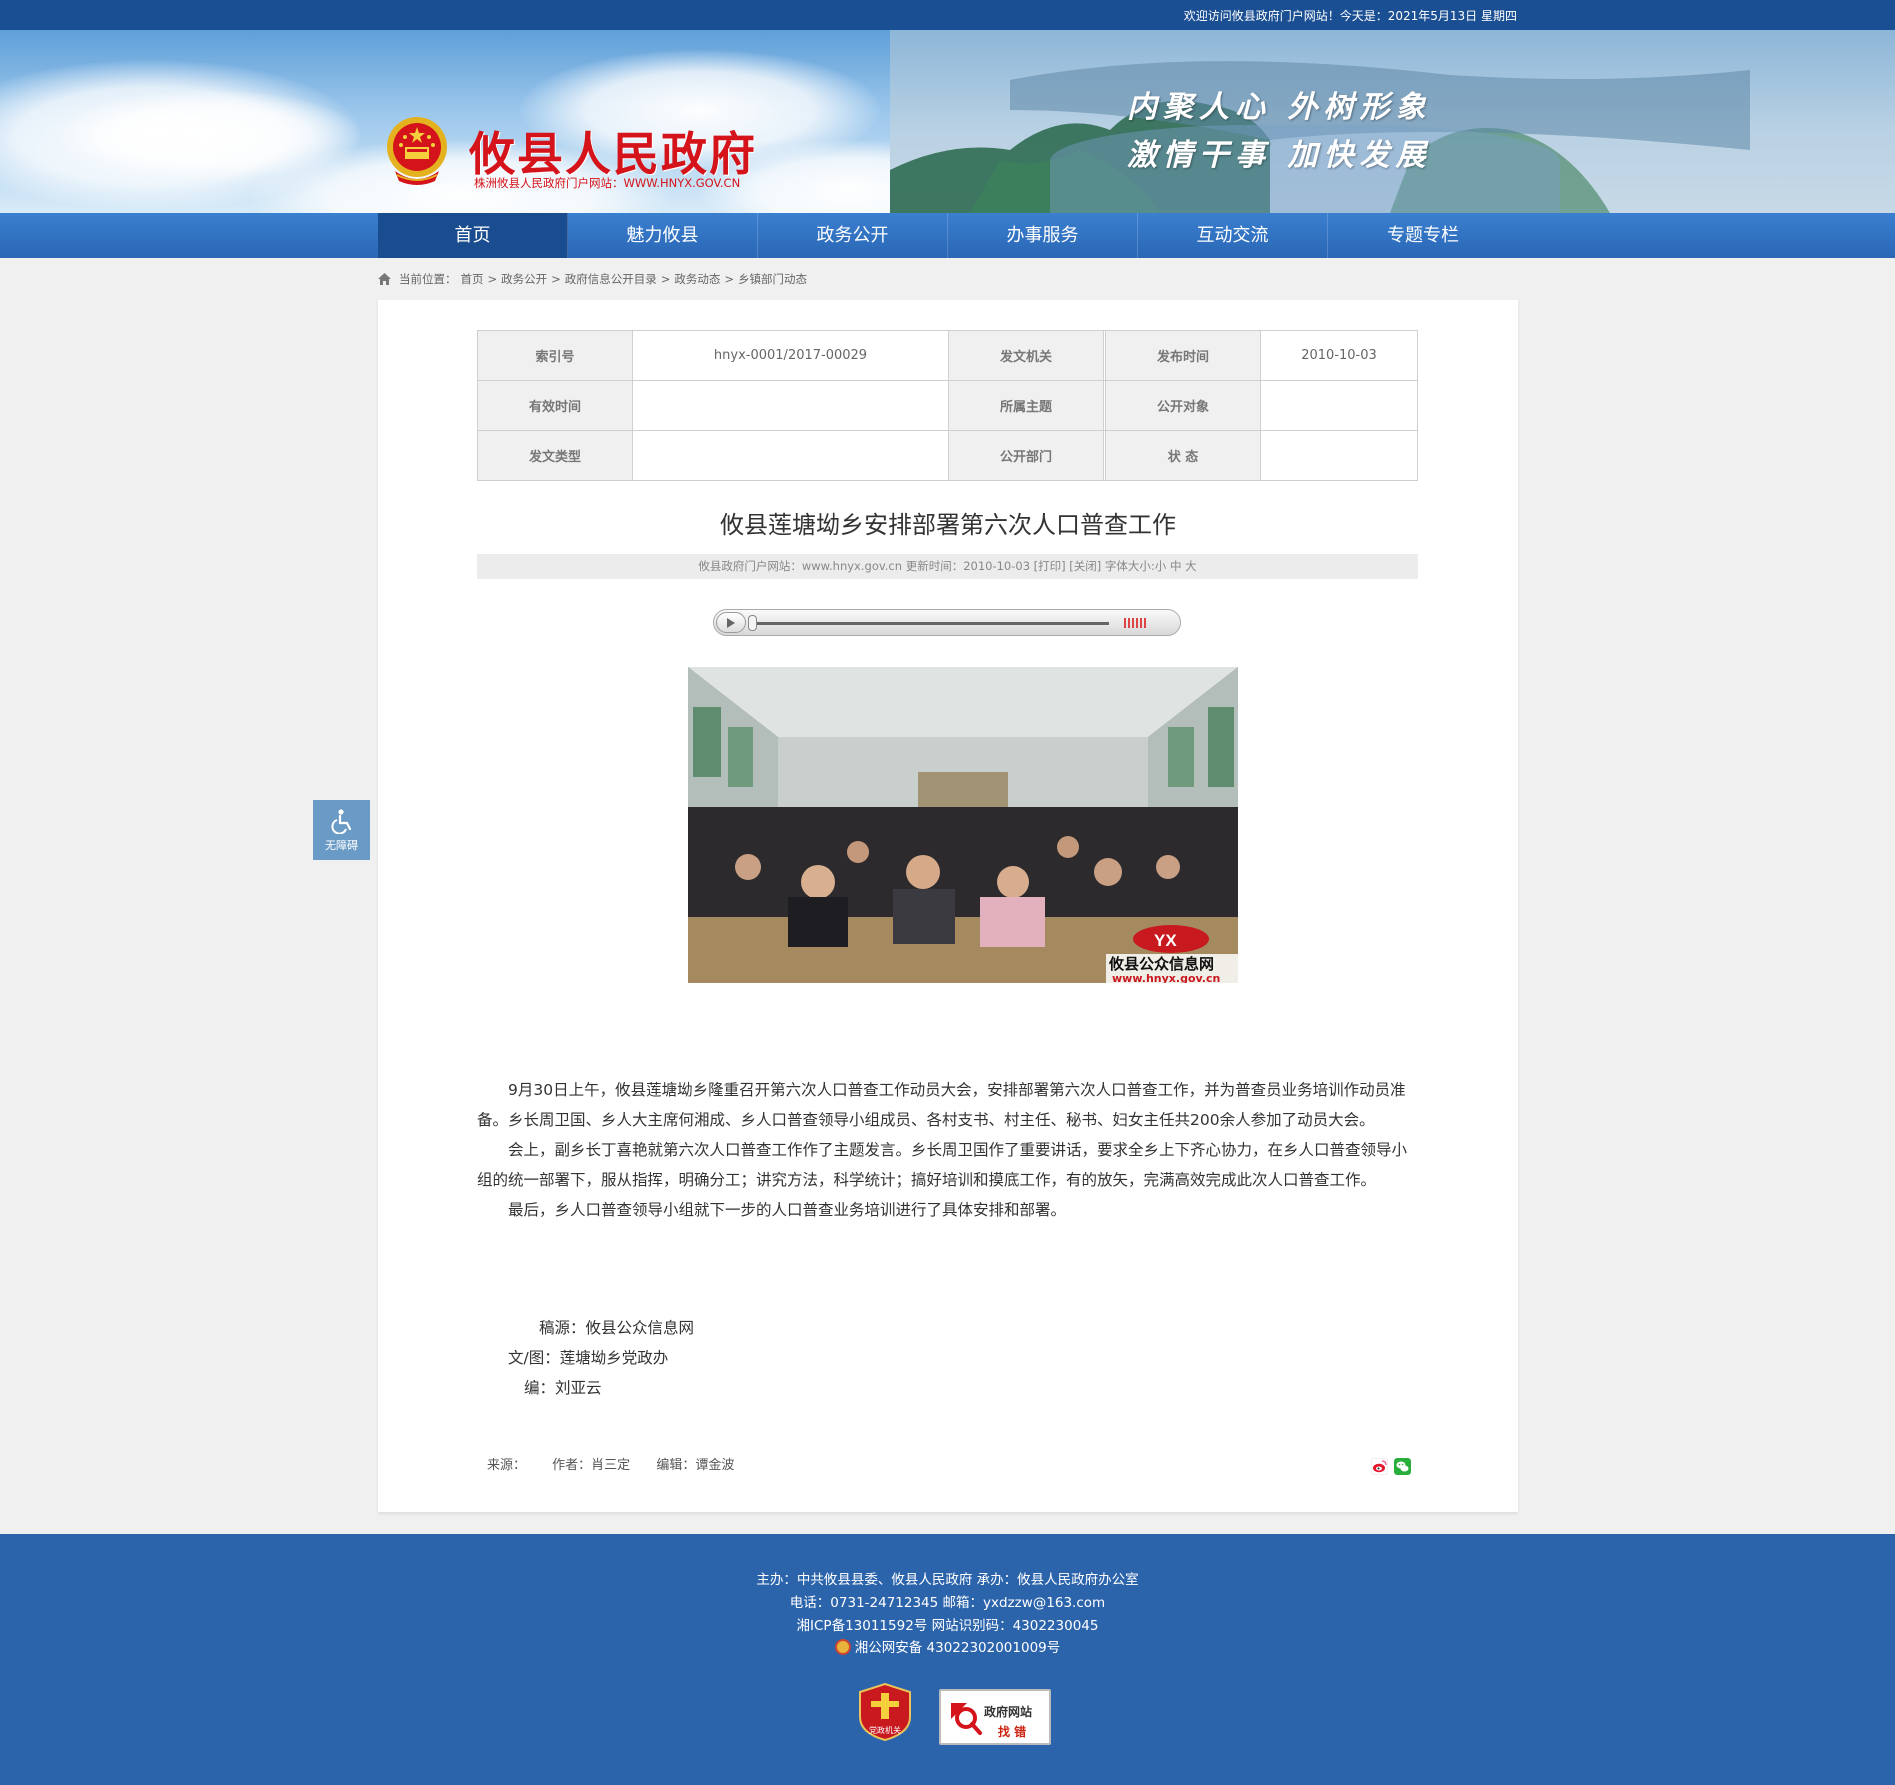 The height and width of the screenshot is (1785, 1895). What do you see at coordinates (842, 1647) in the screenshot?
I see `police-badge-icon` at bounding box center [842, 1647].